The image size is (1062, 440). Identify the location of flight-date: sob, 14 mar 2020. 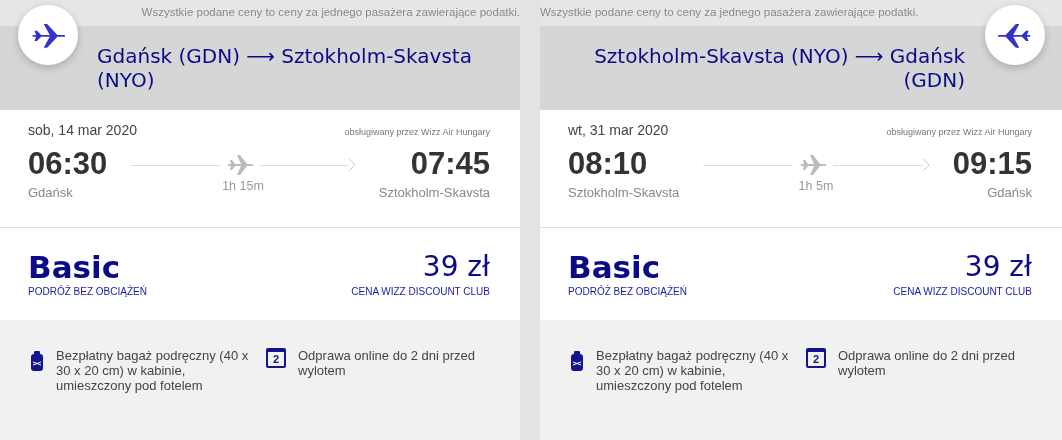
(82, 130).